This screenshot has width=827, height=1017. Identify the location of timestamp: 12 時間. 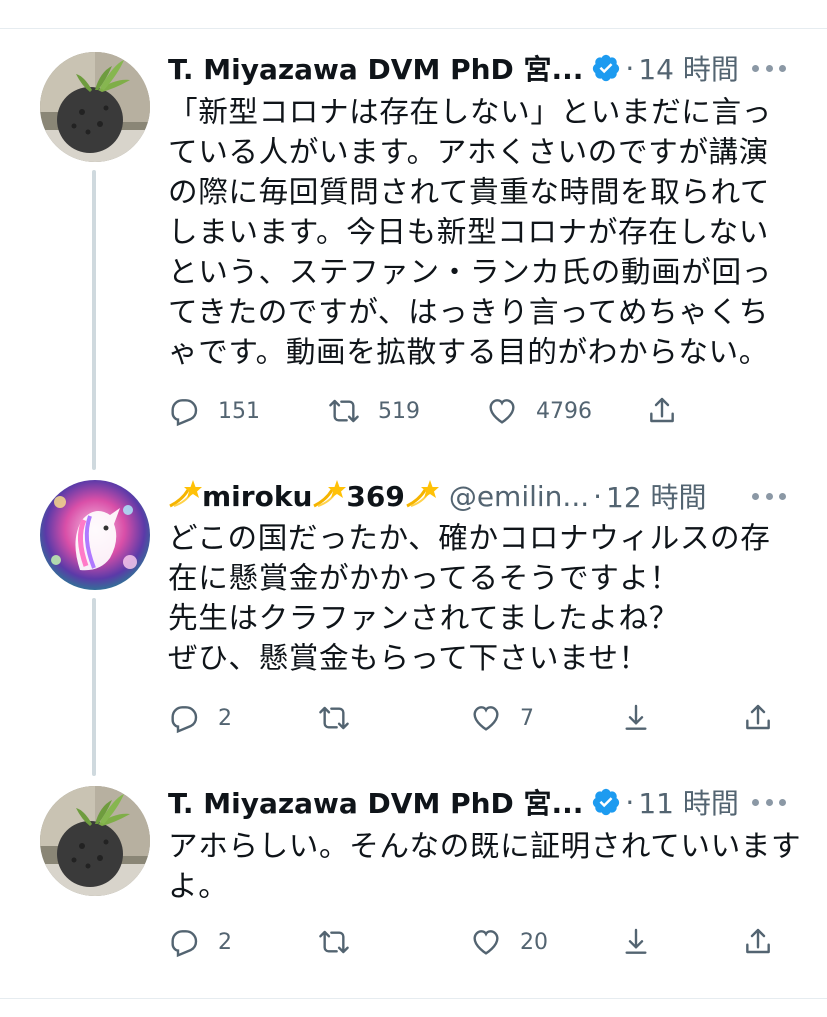
(656, 496).